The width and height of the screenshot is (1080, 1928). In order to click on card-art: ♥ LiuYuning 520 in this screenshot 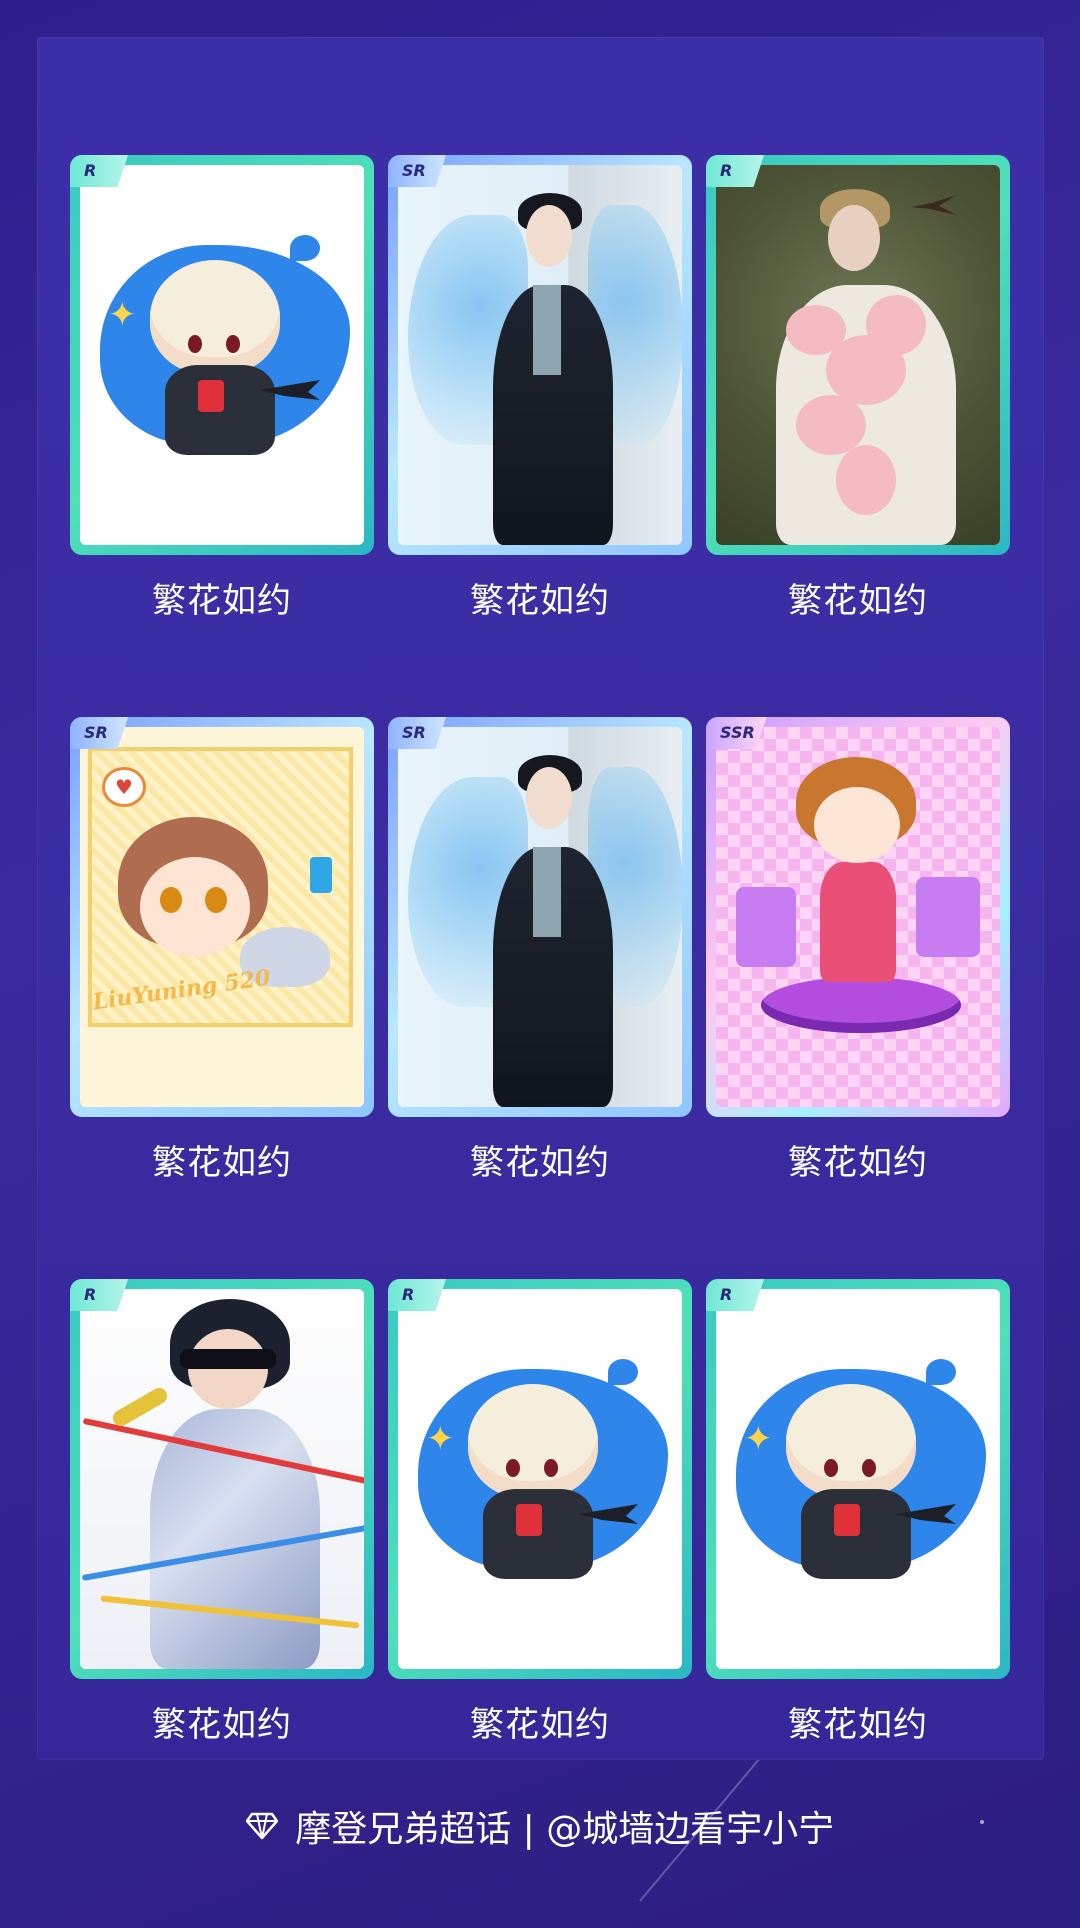, I will do `click(222, 917)`.